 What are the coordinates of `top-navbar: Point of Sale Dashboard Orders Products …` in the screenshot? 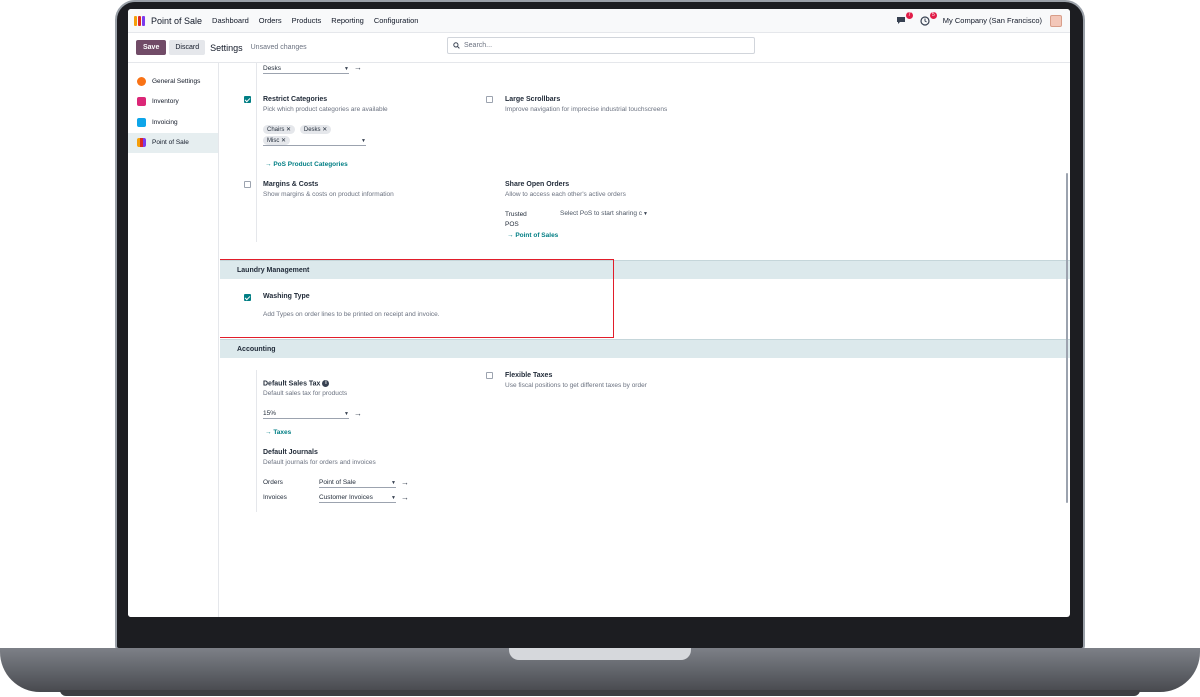 It's located at (599, 21).